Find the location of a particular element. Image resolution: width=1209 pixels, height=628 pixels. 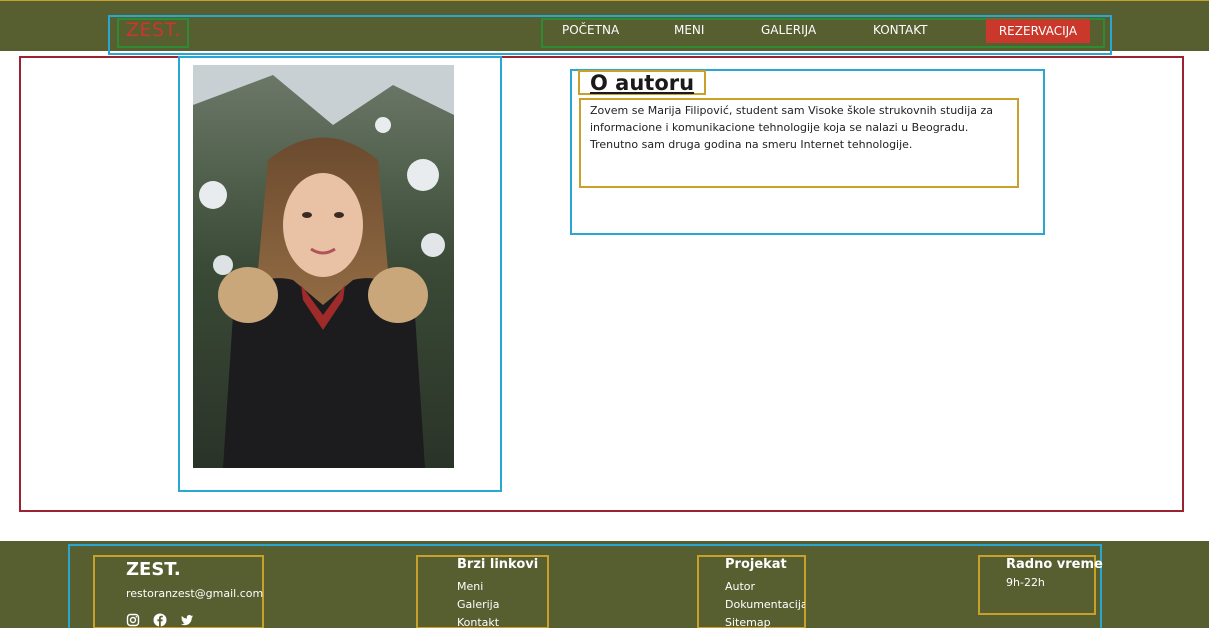

quick-links-heading: Brzi linkovi is located at coordinates (498, 564).